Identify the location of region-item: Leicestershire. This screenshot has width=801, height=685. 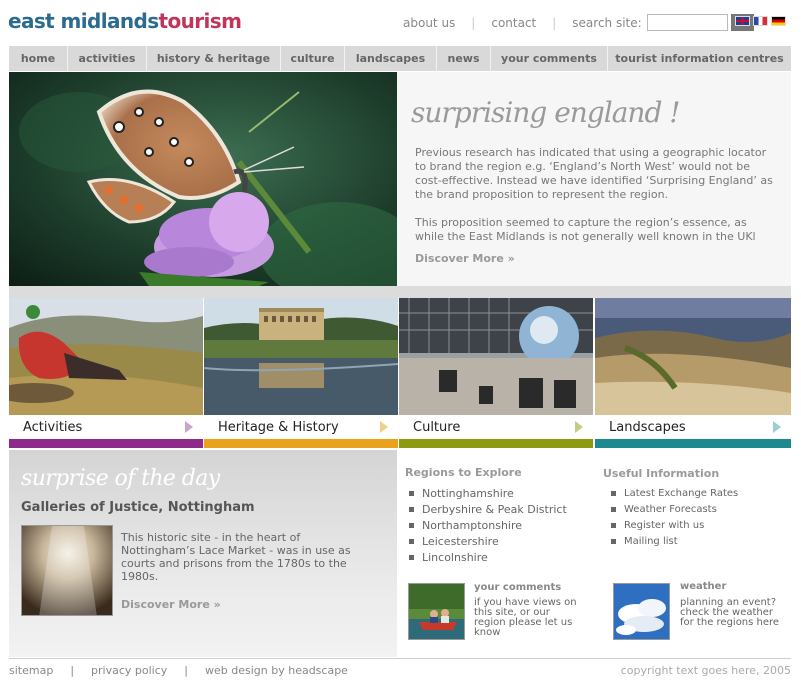
(488, 541).